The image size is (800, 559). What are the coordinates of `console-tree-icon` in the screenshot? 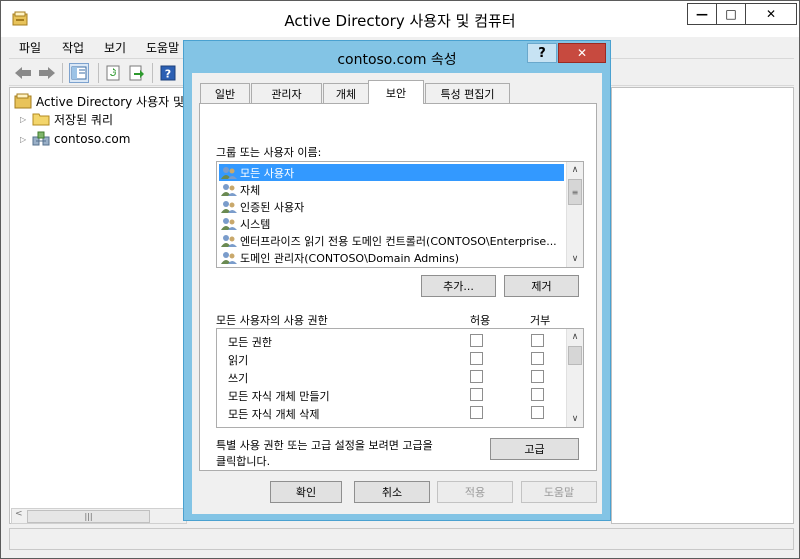 It's located at (79, 73).